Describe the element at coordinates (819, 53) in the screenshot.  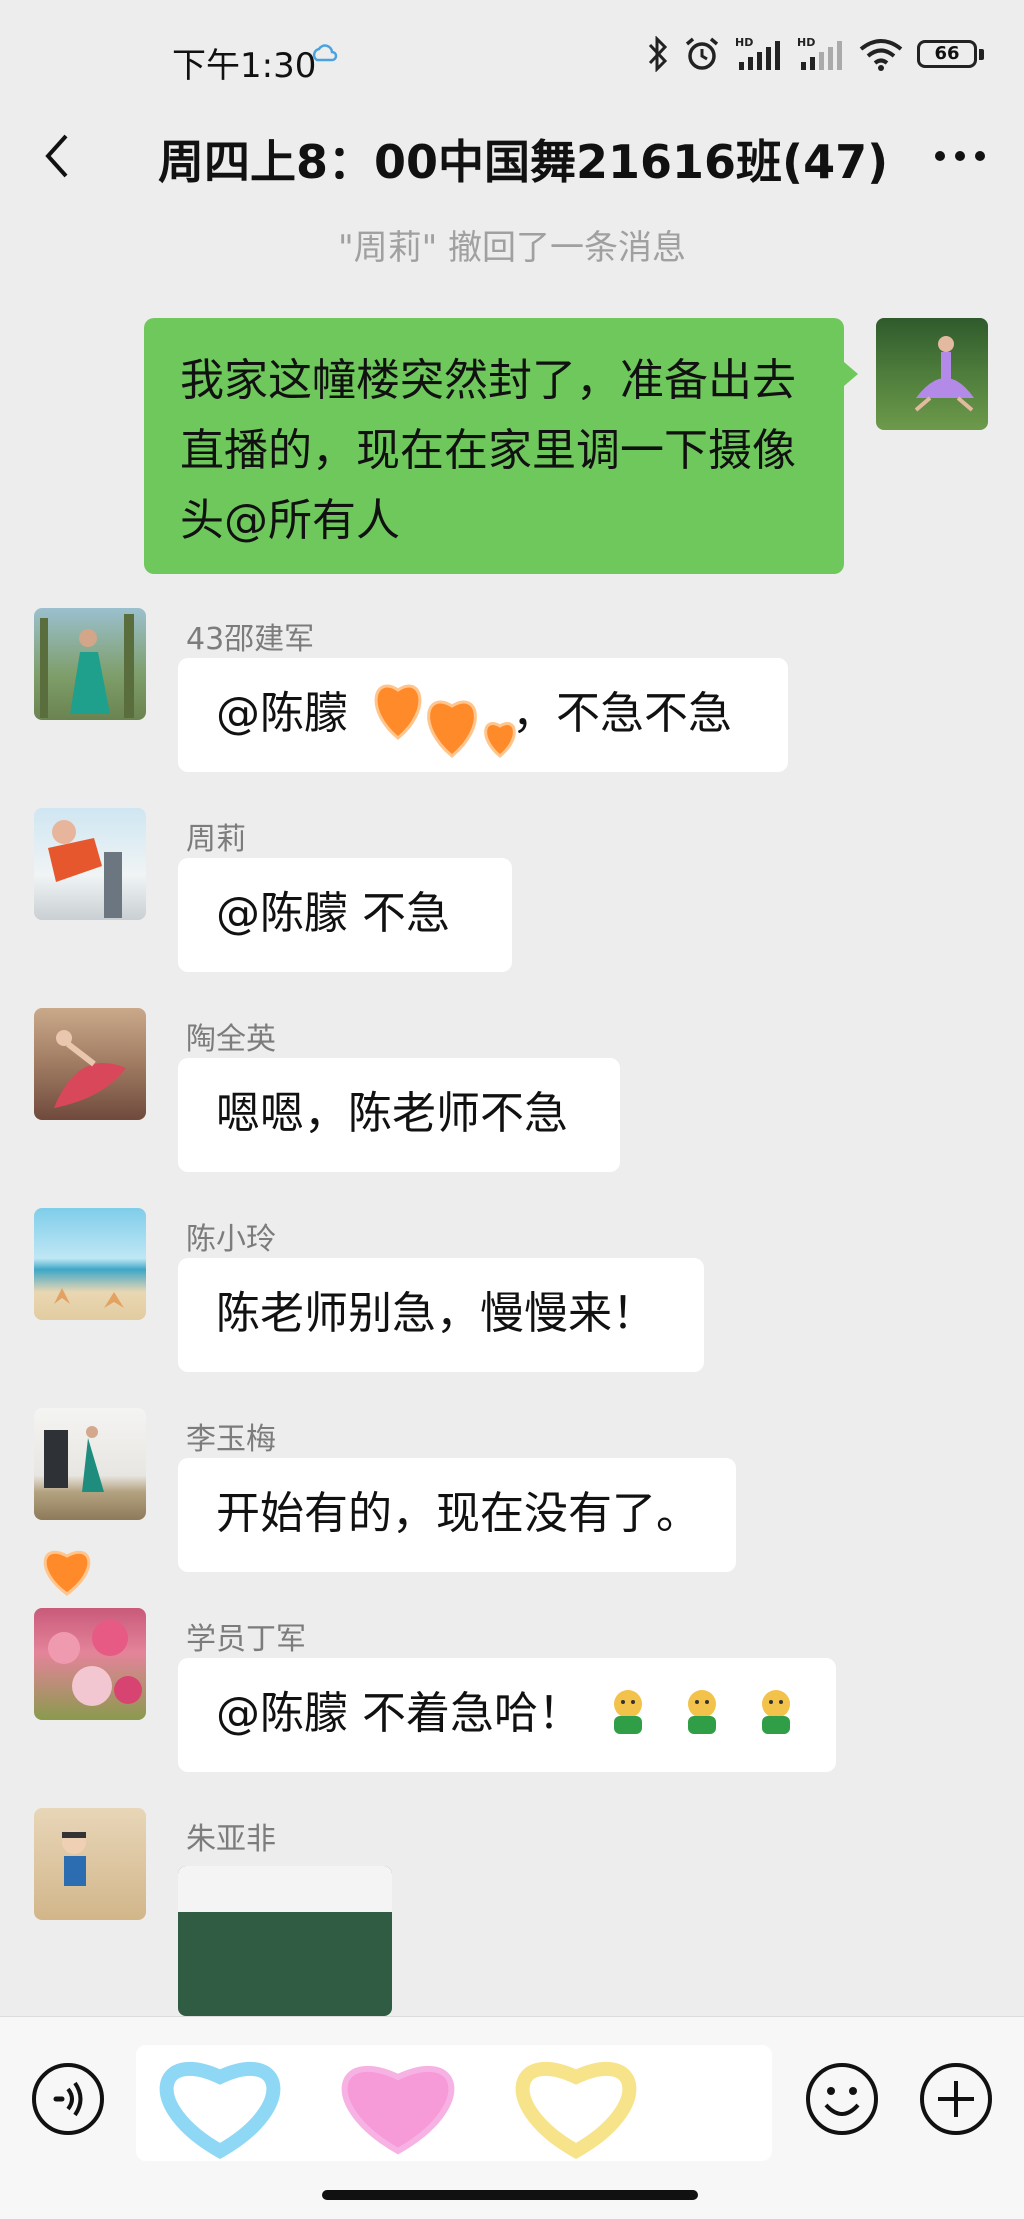
I see `signal-icon-2: HD` at that location.